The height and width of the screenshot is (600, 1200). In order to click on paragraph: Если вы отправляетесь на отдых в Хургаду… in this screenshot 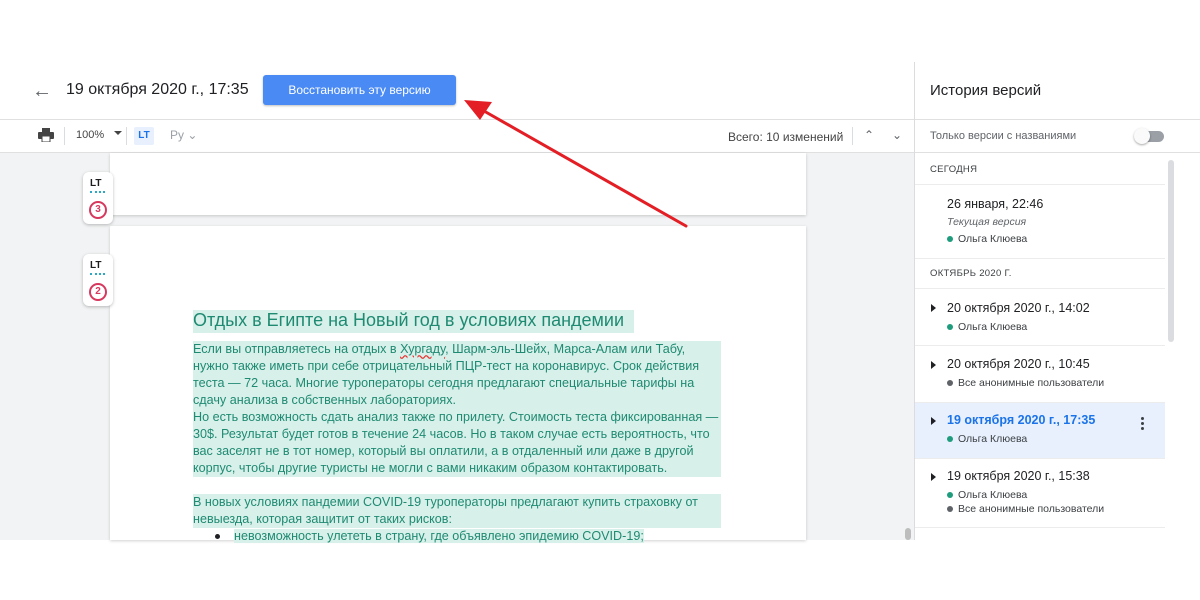, I will do `click(457, 375)`.